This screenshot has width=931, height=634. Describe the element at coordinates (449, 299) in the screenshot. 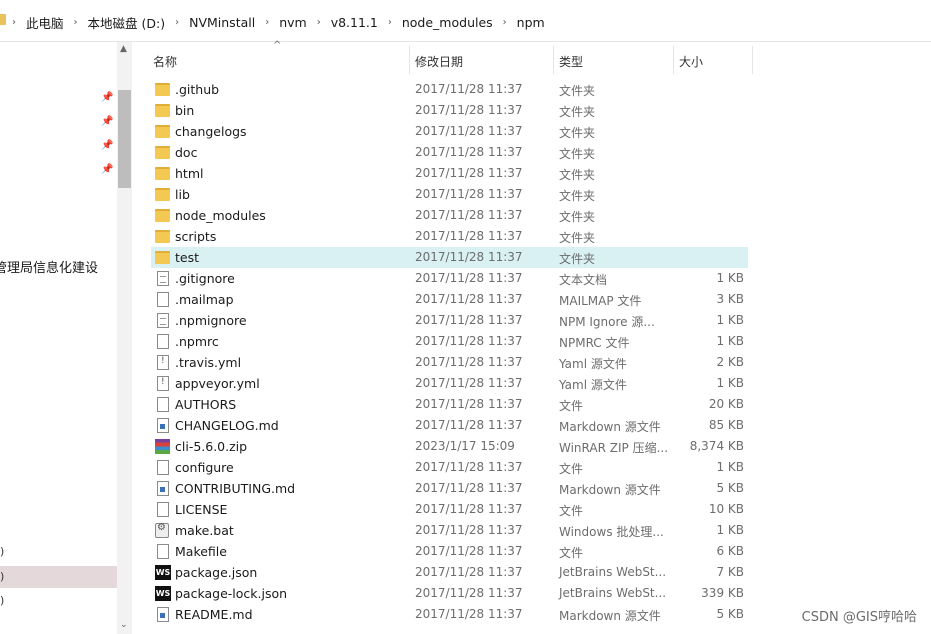

I see `file-row: .mailmap 2017/11/28 11:37 MAILMAP 文件 3 KB` at that location.